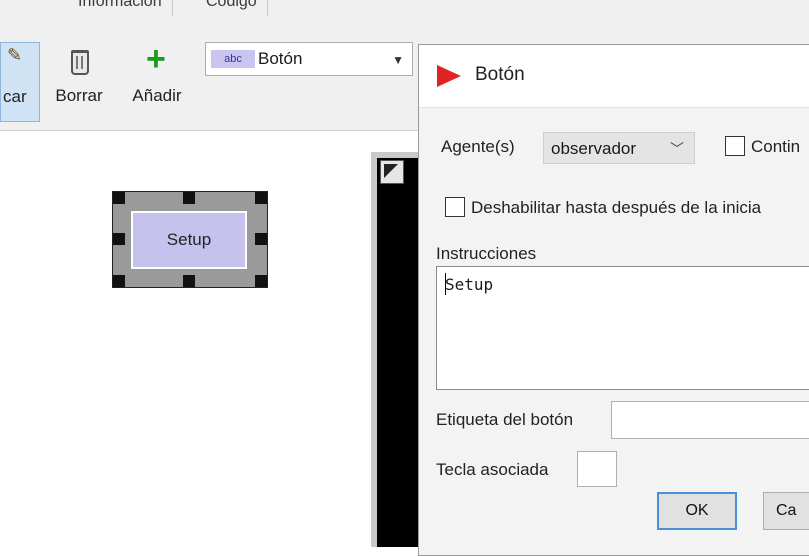 Image resolution: width=809 pixels, height=556 pixels. What do you see at coordinates (594, 148) in the screenshot?
I see `agents-select-value: observador` at bounding box center [594, 148].